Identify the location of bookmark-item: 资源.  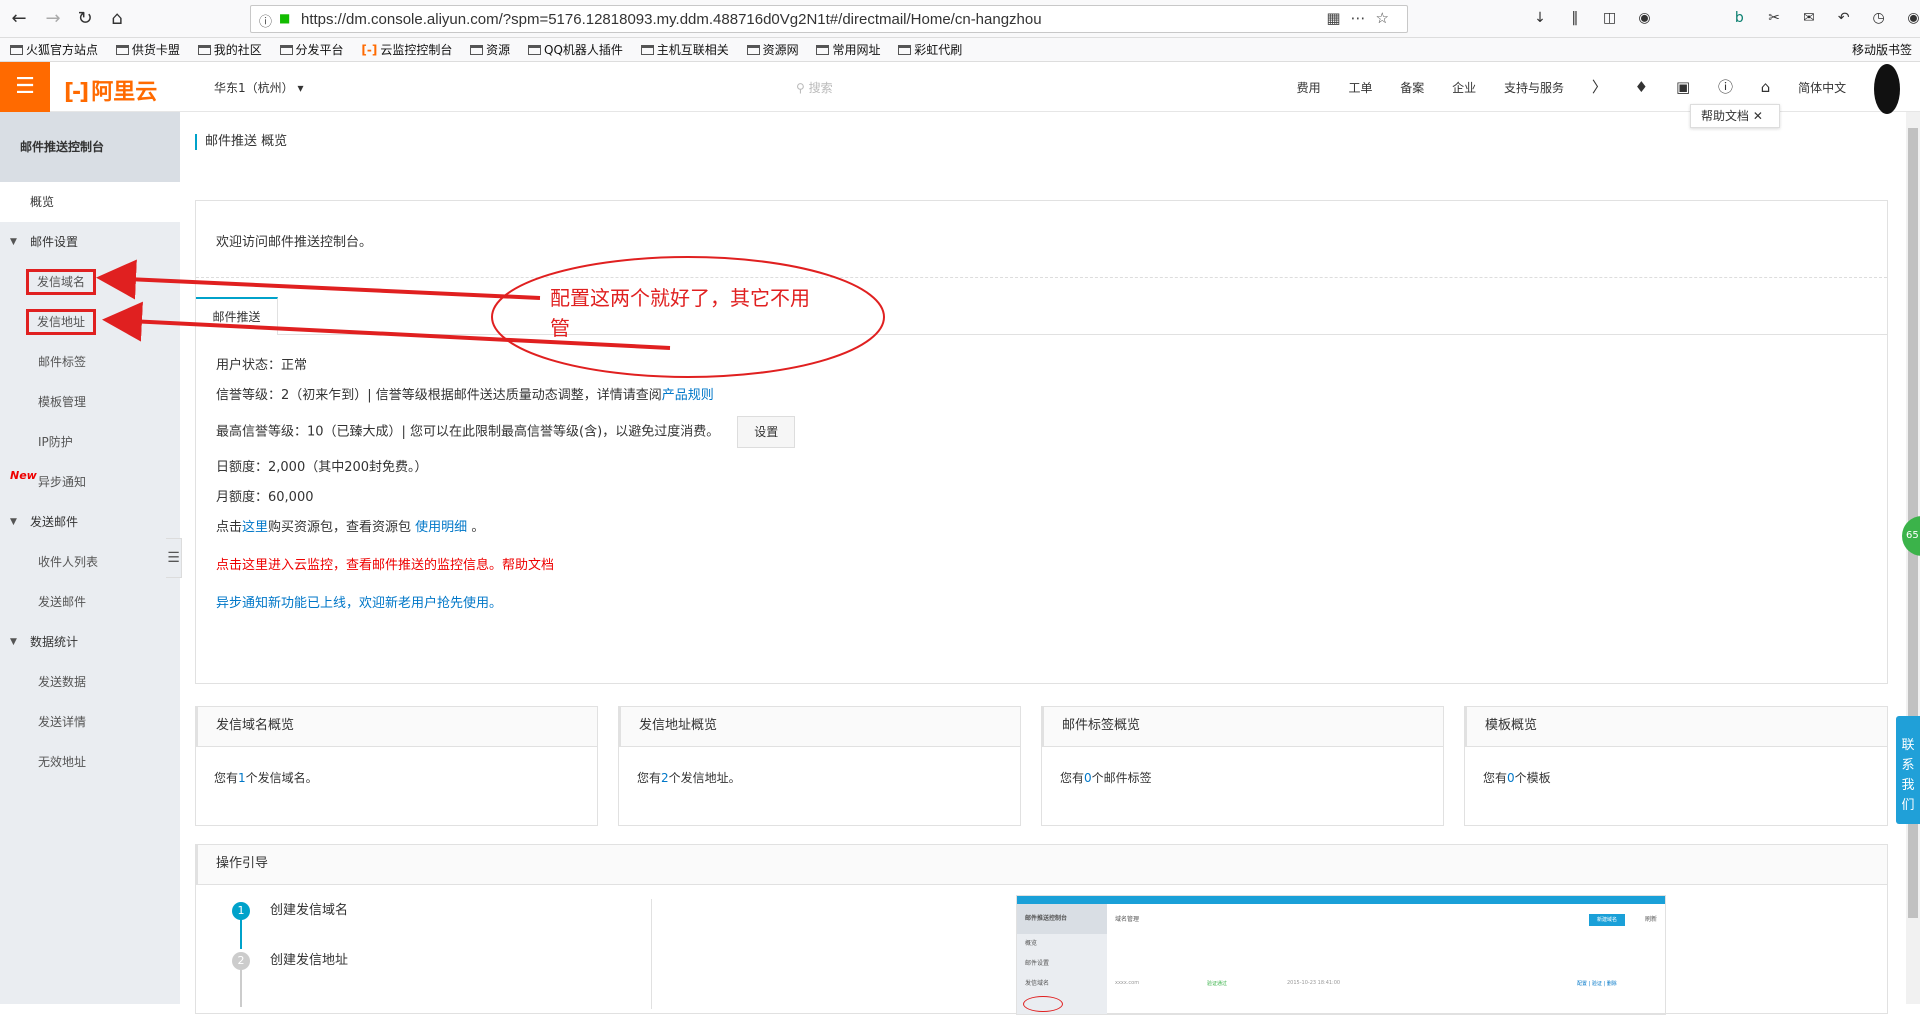
(487, 50).